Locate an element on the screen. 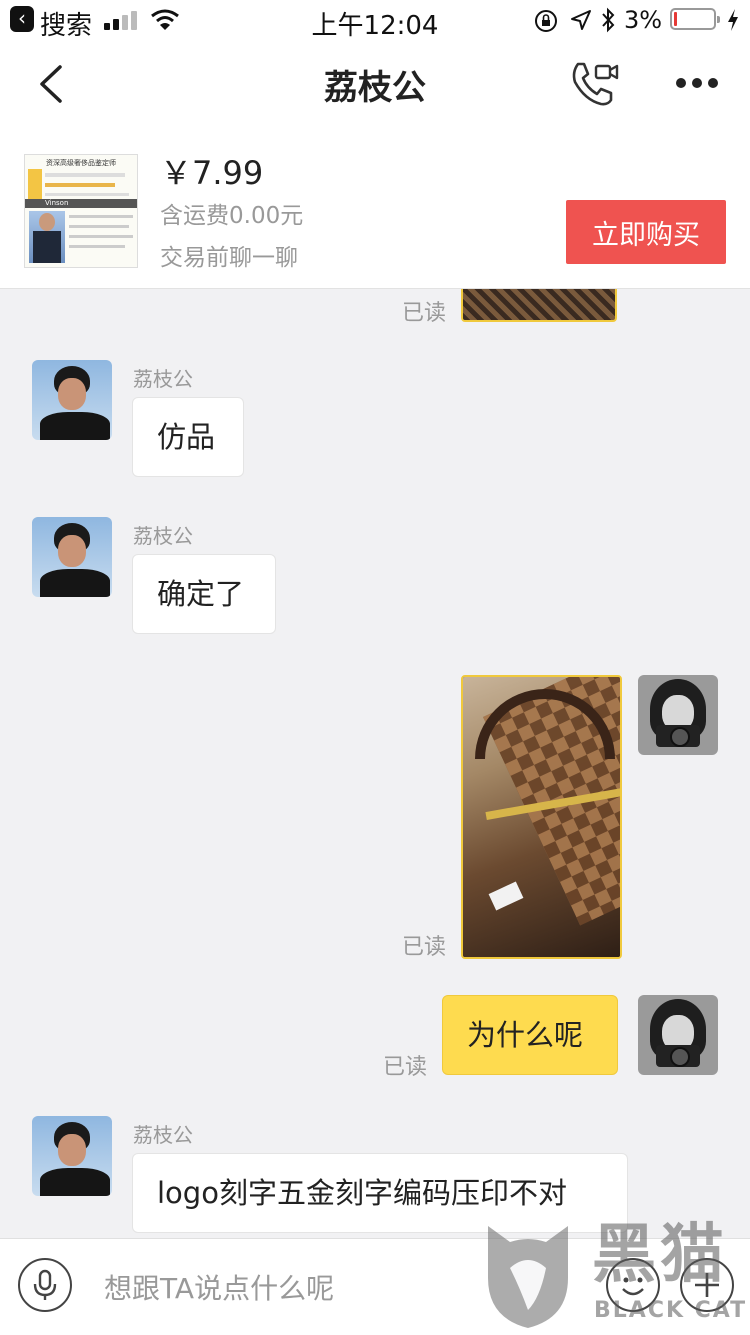 The width and height of the screenshot is (750, 1335). shipping-fee: 含运费0.00元 is located at coordinates (232, 216).